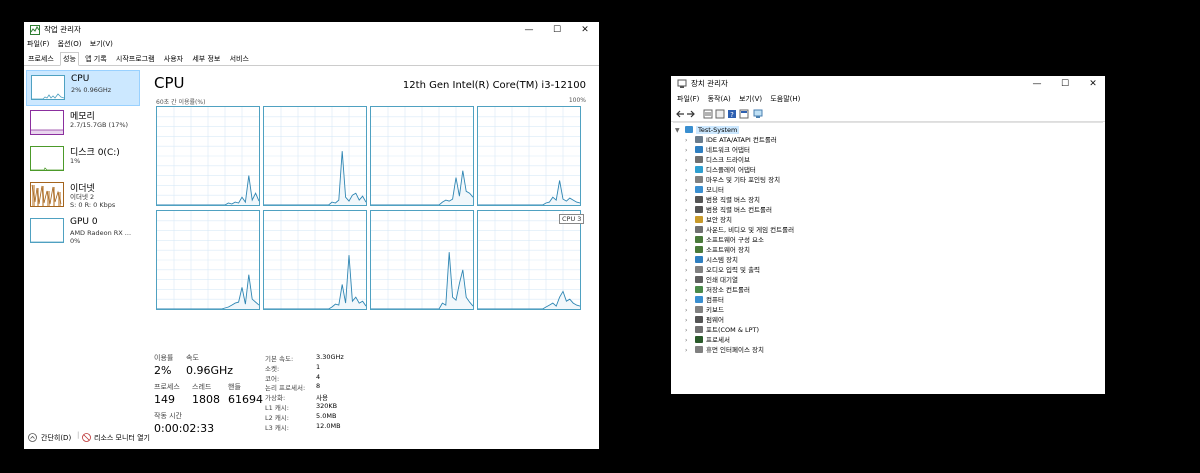 The width and height of the screenshot is (1200, 473). I want to click on menu-action: 동작(A), so click(719, 99).